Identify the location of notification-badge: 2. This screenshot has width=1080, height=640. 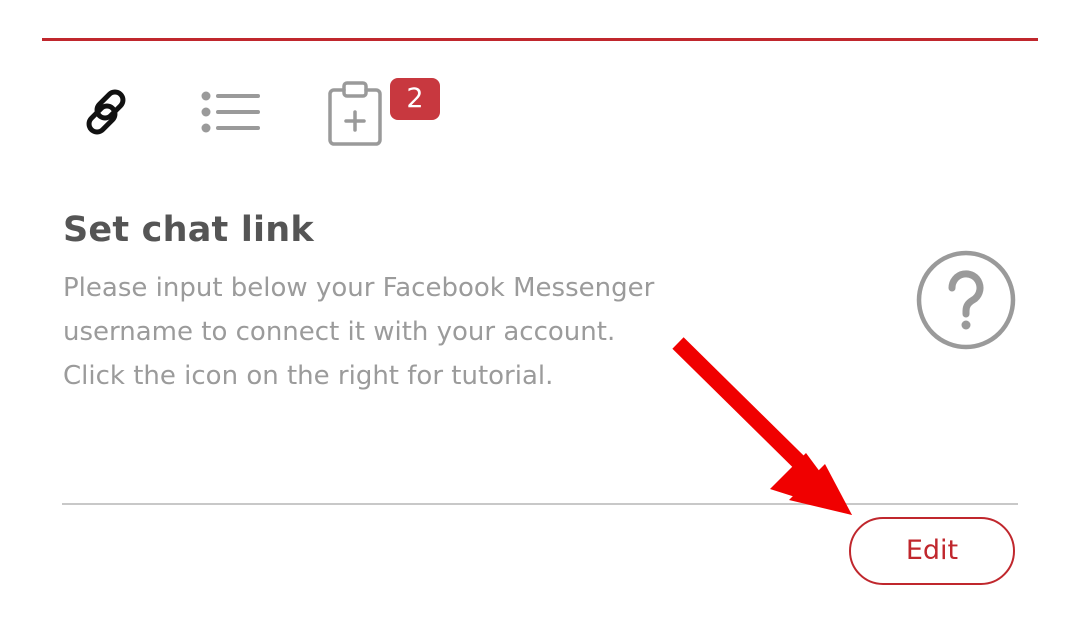
(415, 99).